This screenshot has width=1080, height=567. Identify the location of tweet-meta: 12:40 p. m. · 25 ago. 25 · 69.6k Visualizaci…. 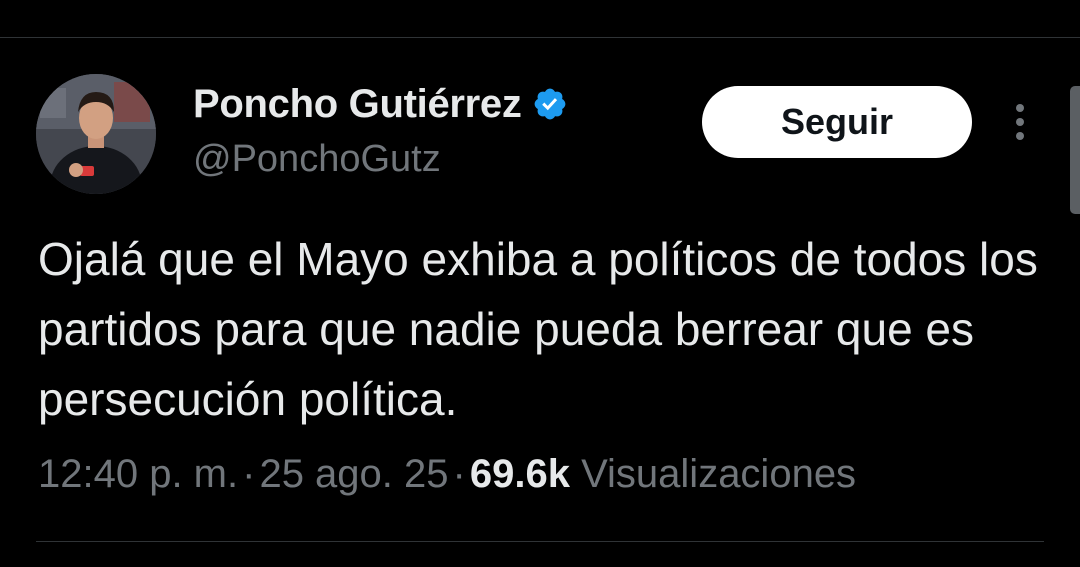
(447, 474).